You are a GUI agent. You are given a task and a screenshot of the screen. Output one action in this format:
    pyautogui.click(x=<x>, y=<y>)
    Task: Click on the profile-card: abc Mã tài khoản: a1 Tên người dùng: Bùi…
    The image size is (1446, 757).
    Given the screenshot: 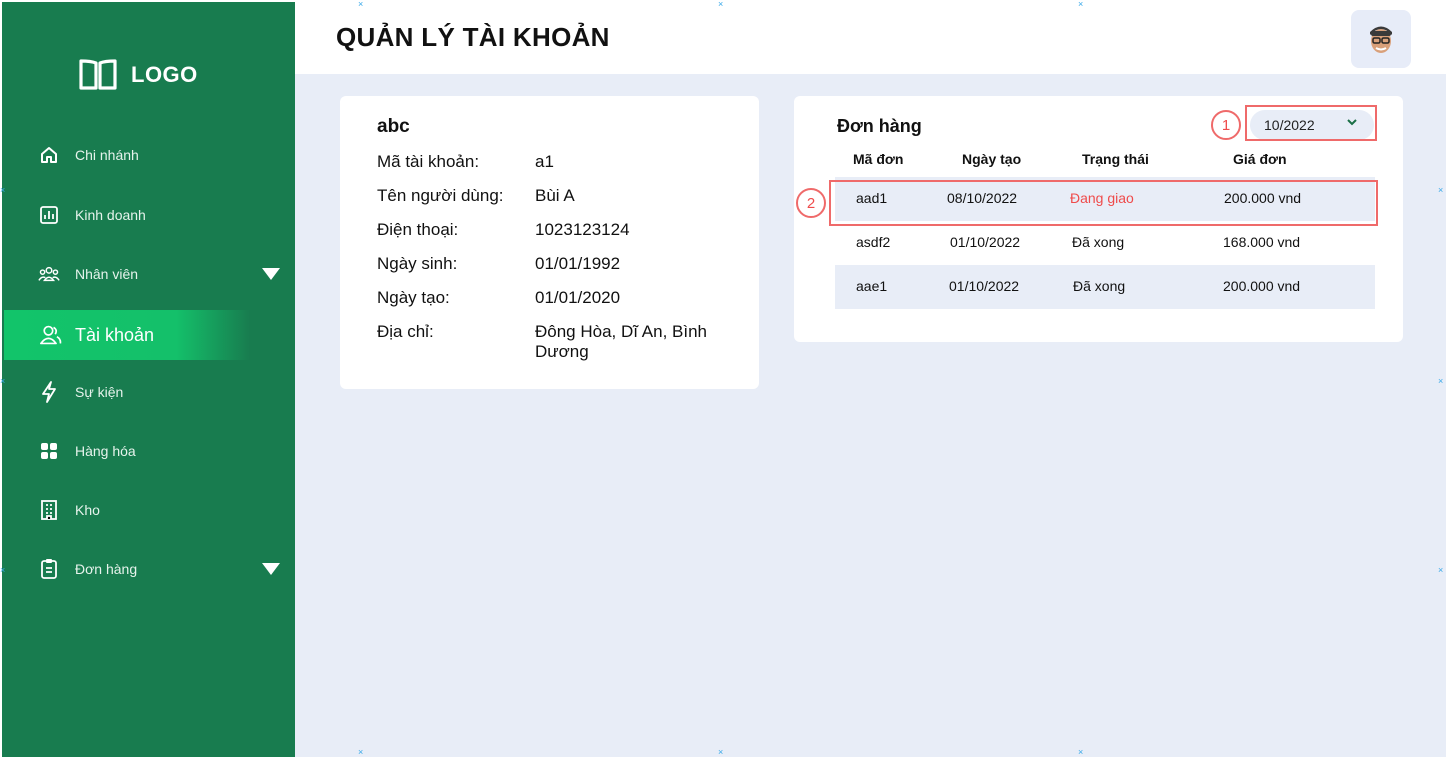 What is the action you would take?
    pyautogui.click(x=549, y=242)
    